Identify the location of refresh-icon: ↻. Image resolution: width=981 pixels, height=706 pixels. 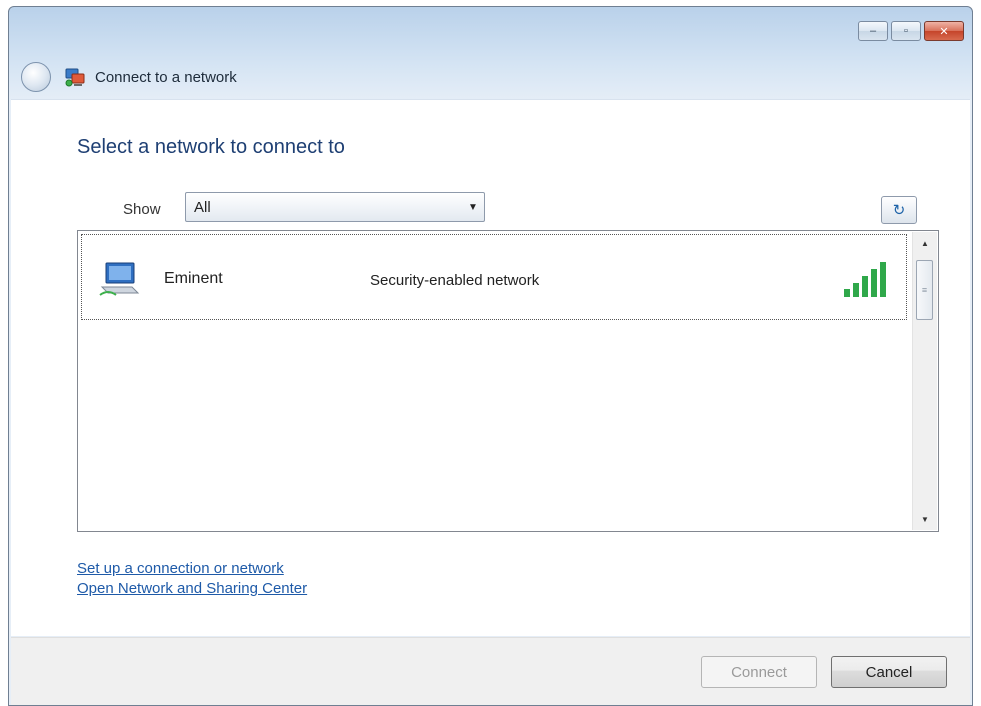
(899, 210).